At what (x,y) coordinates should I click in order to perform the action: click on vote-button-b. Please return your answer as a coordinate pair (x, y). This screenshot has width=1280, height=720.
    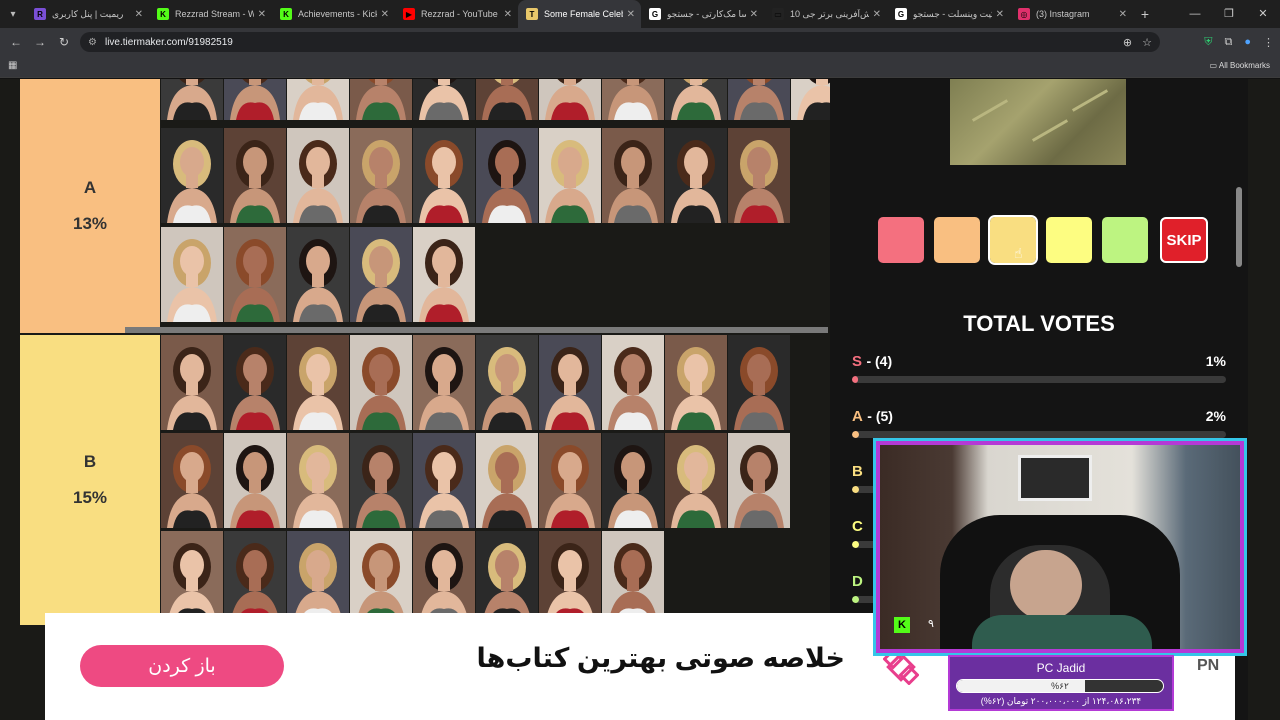
    Looking at the image, I should click on (1013, 240).